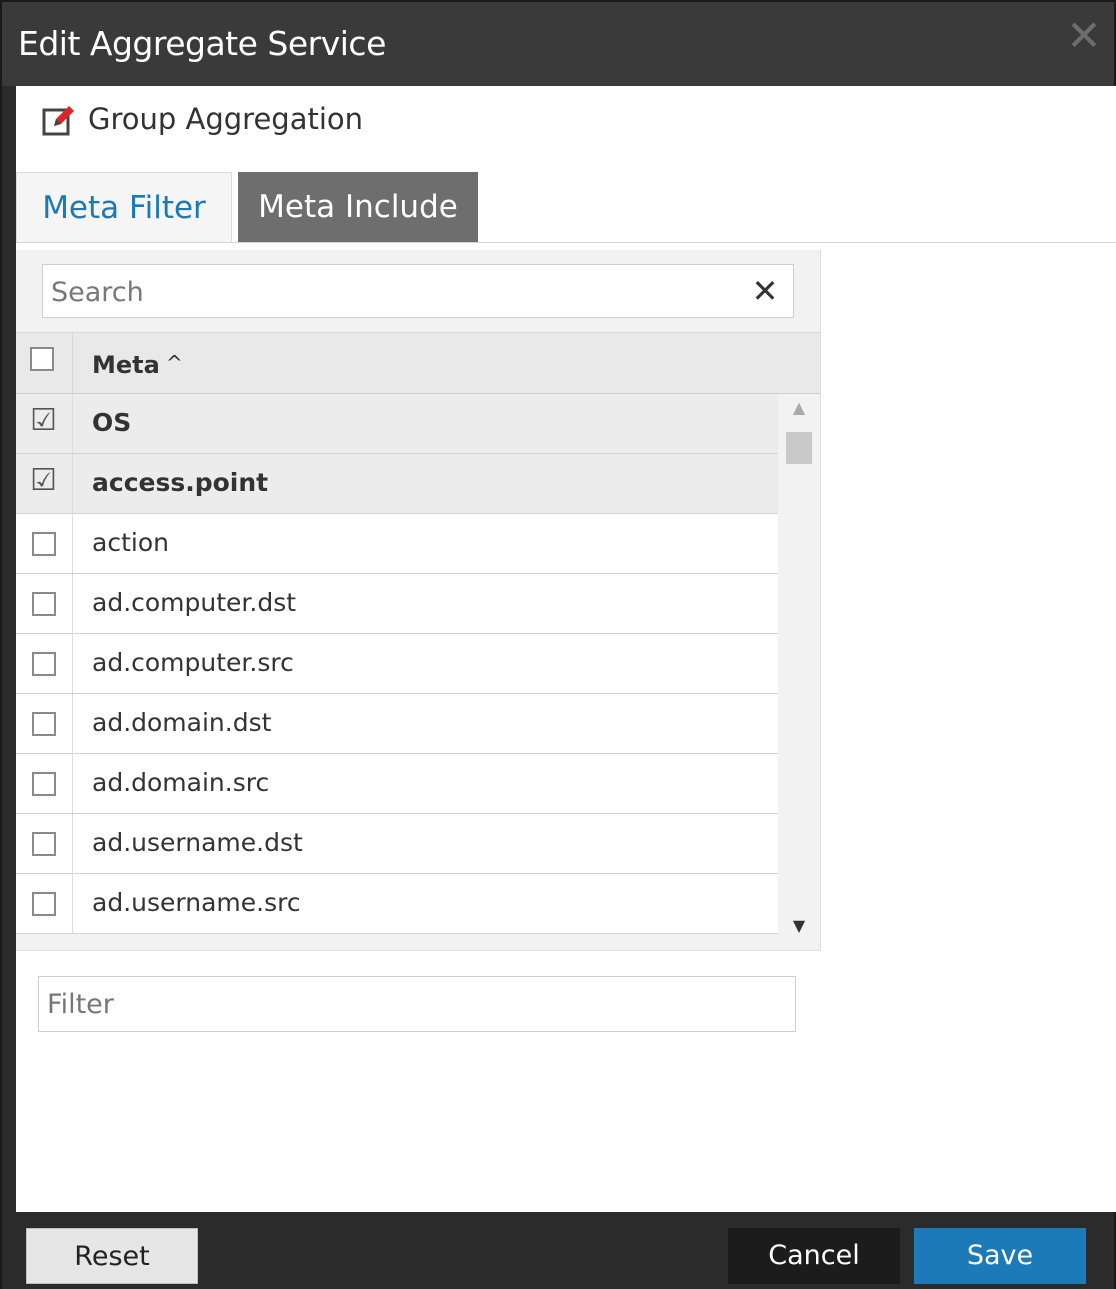  What do you see at coordinates (418, 363) in the screenshot?
I see `grid-header: Meta ^` at bounding box center [418, 363].